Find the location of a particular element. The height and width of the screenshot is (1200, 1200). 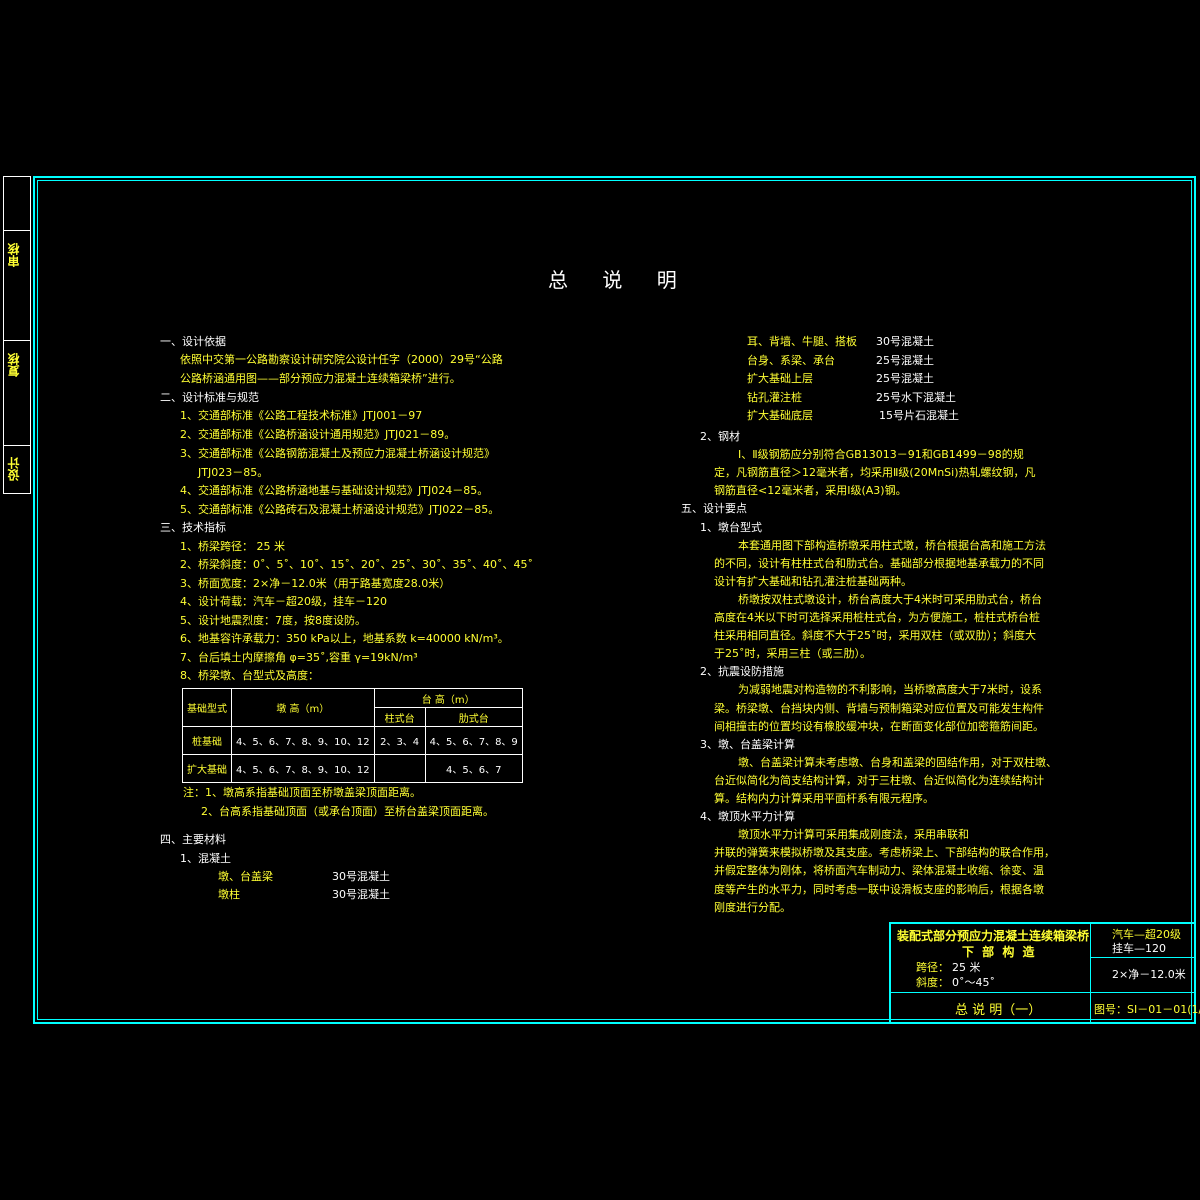

note-2: 2、台高系指基础顶面（或承台顶面）至桥台盖梁顶面距离。 is located at coordinates (347, 811).